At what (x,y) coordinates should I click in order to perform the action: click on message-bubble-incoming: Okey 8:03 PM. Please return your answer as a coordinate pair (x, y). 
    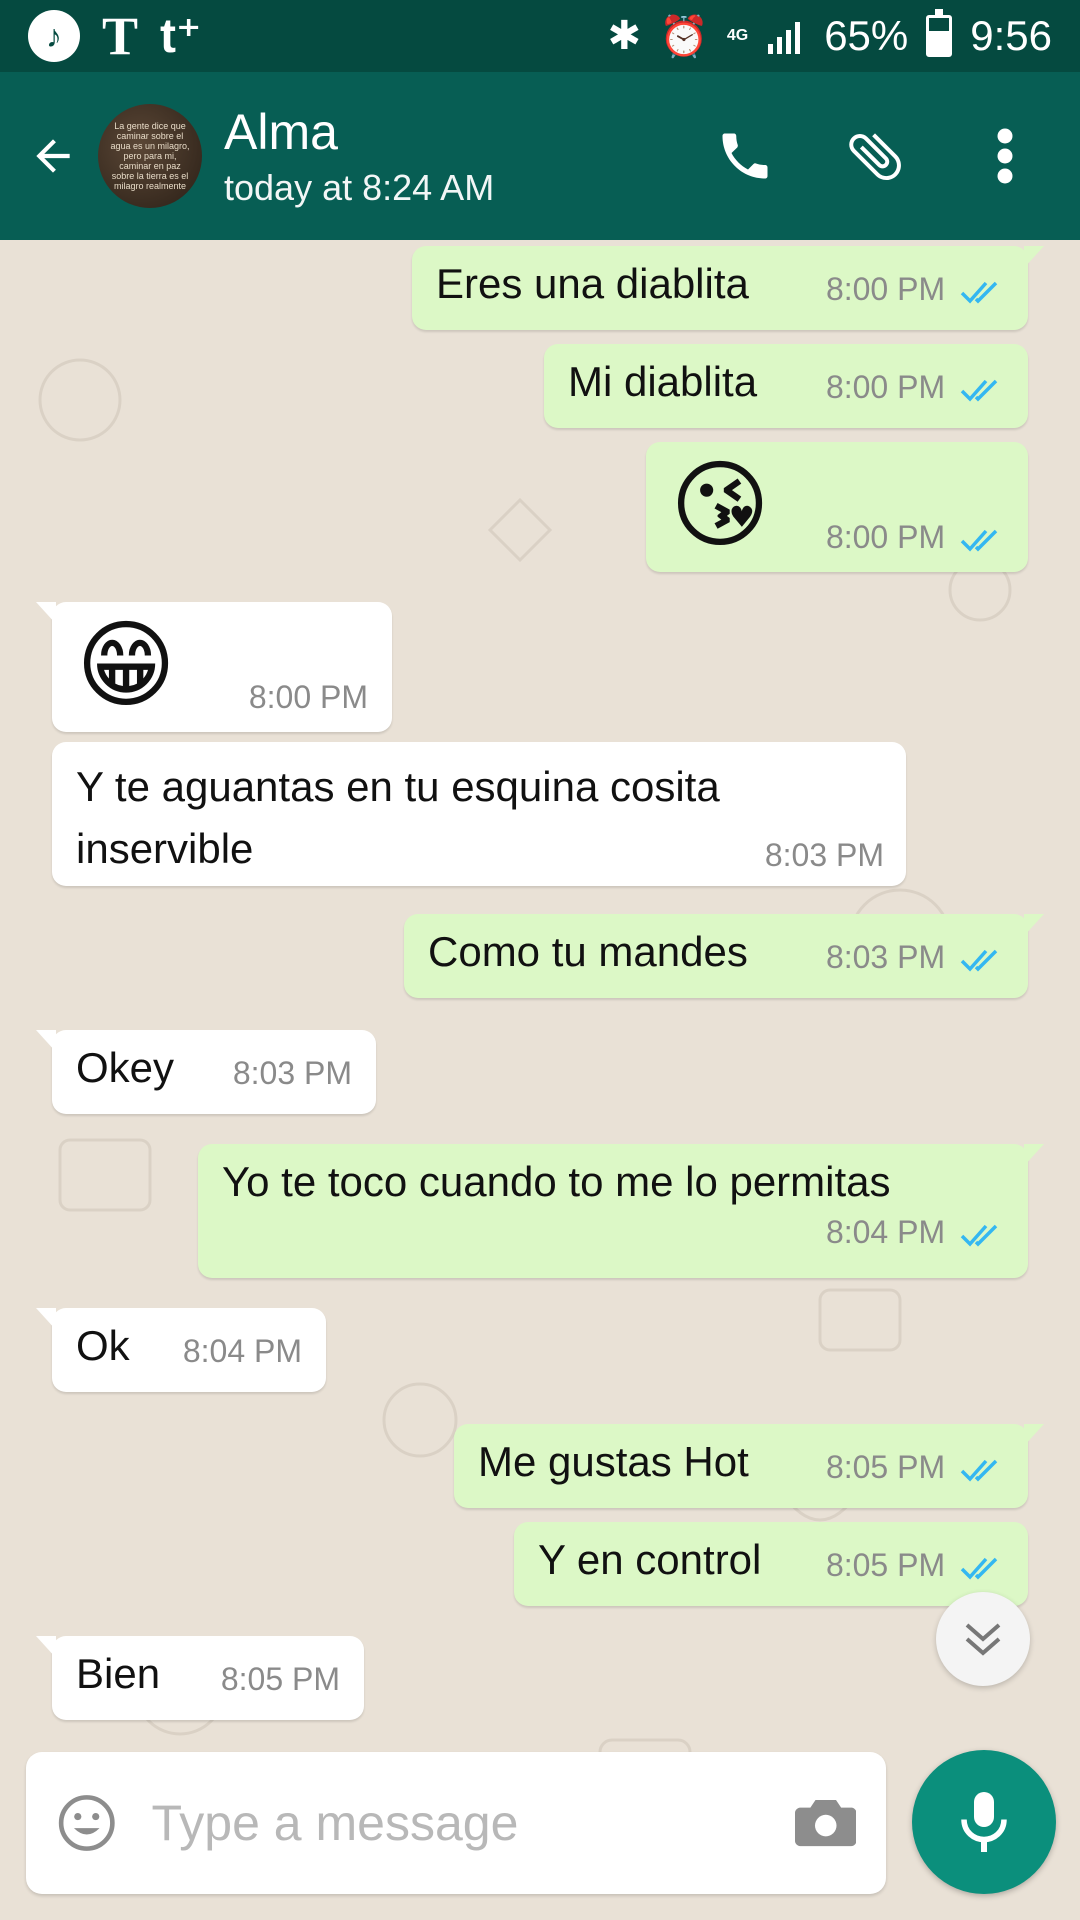
    Looking at the image, I should click on (206, 1072).